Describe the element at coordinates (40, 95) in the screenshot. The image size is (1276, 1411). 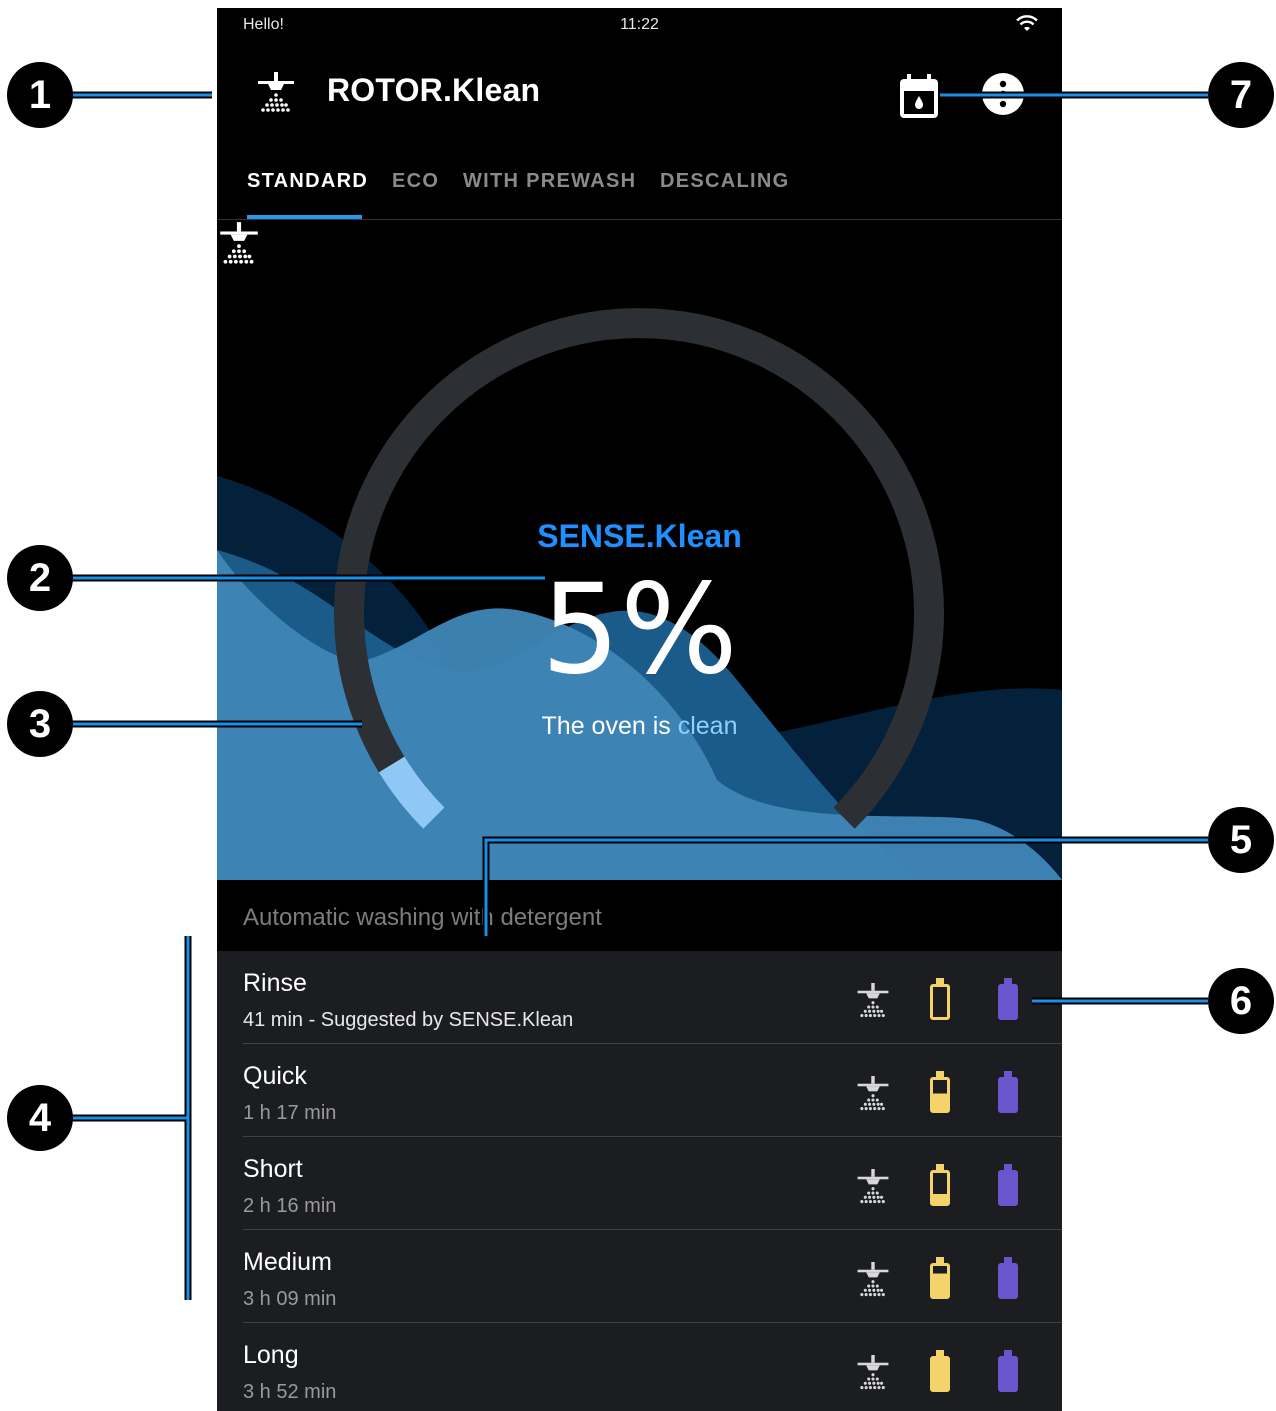
I see `annotation-badge-1: 1` at that location.